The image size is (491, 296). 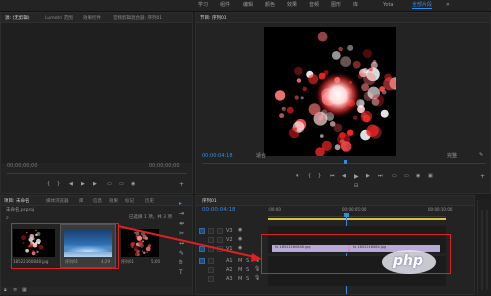 What do you see at coordinates (256, 257) in the screenshot?
I see `arrow-head` at bounding box center [256, 257].